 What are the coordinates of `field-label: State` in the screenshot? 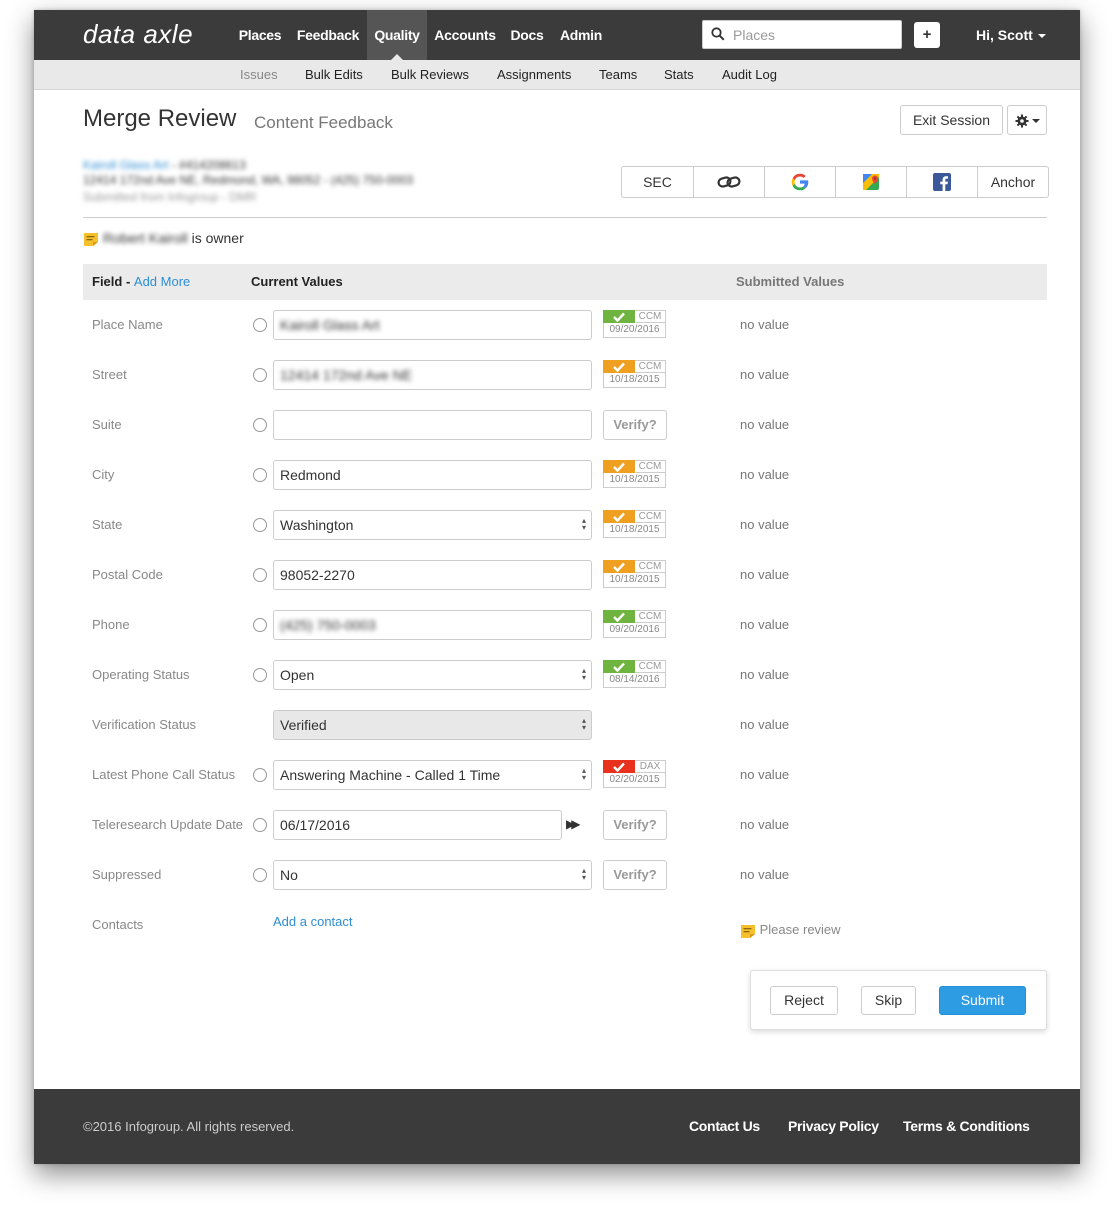 It's located at (107, 524).